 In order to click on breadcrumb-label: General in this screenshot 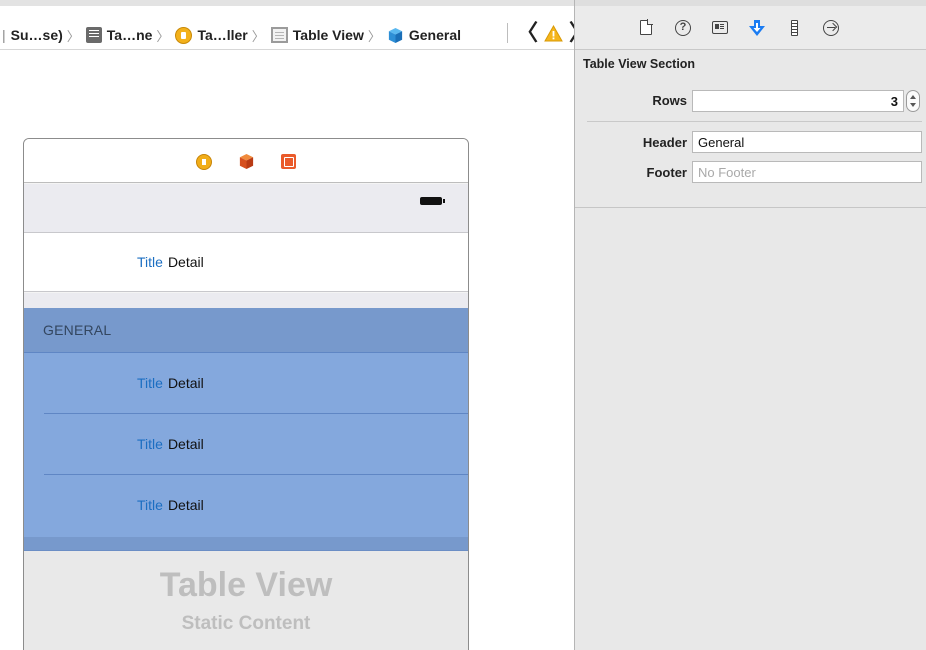, I will do `click(434, 35)`.